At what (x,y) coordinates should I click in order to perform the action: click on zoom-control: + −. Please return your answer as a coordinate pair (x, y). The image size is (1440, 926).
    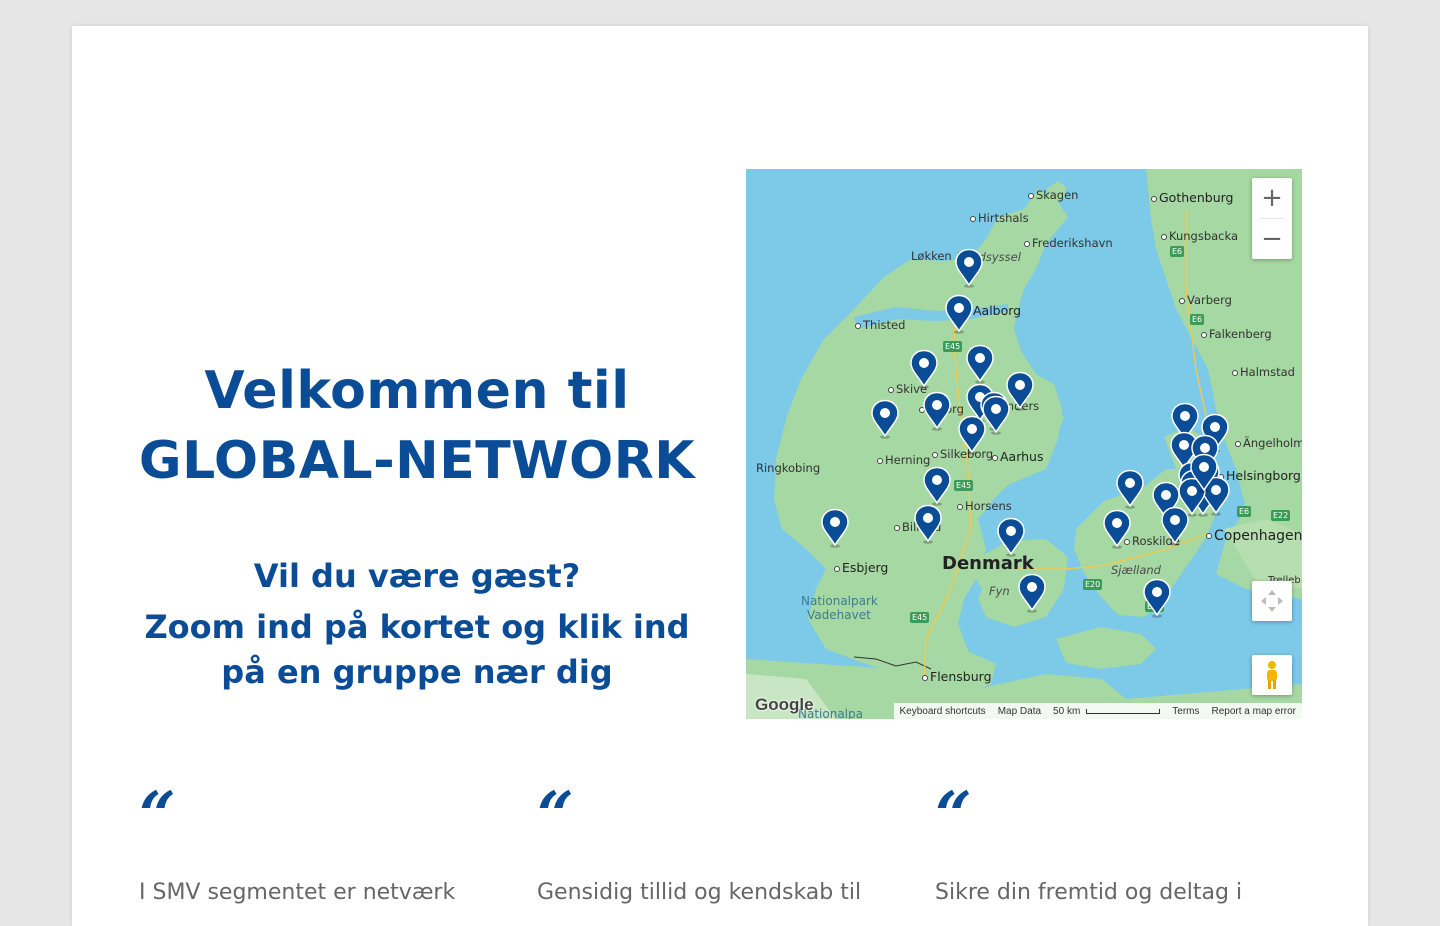
    Looking at the image, I should click on (1272, 218).